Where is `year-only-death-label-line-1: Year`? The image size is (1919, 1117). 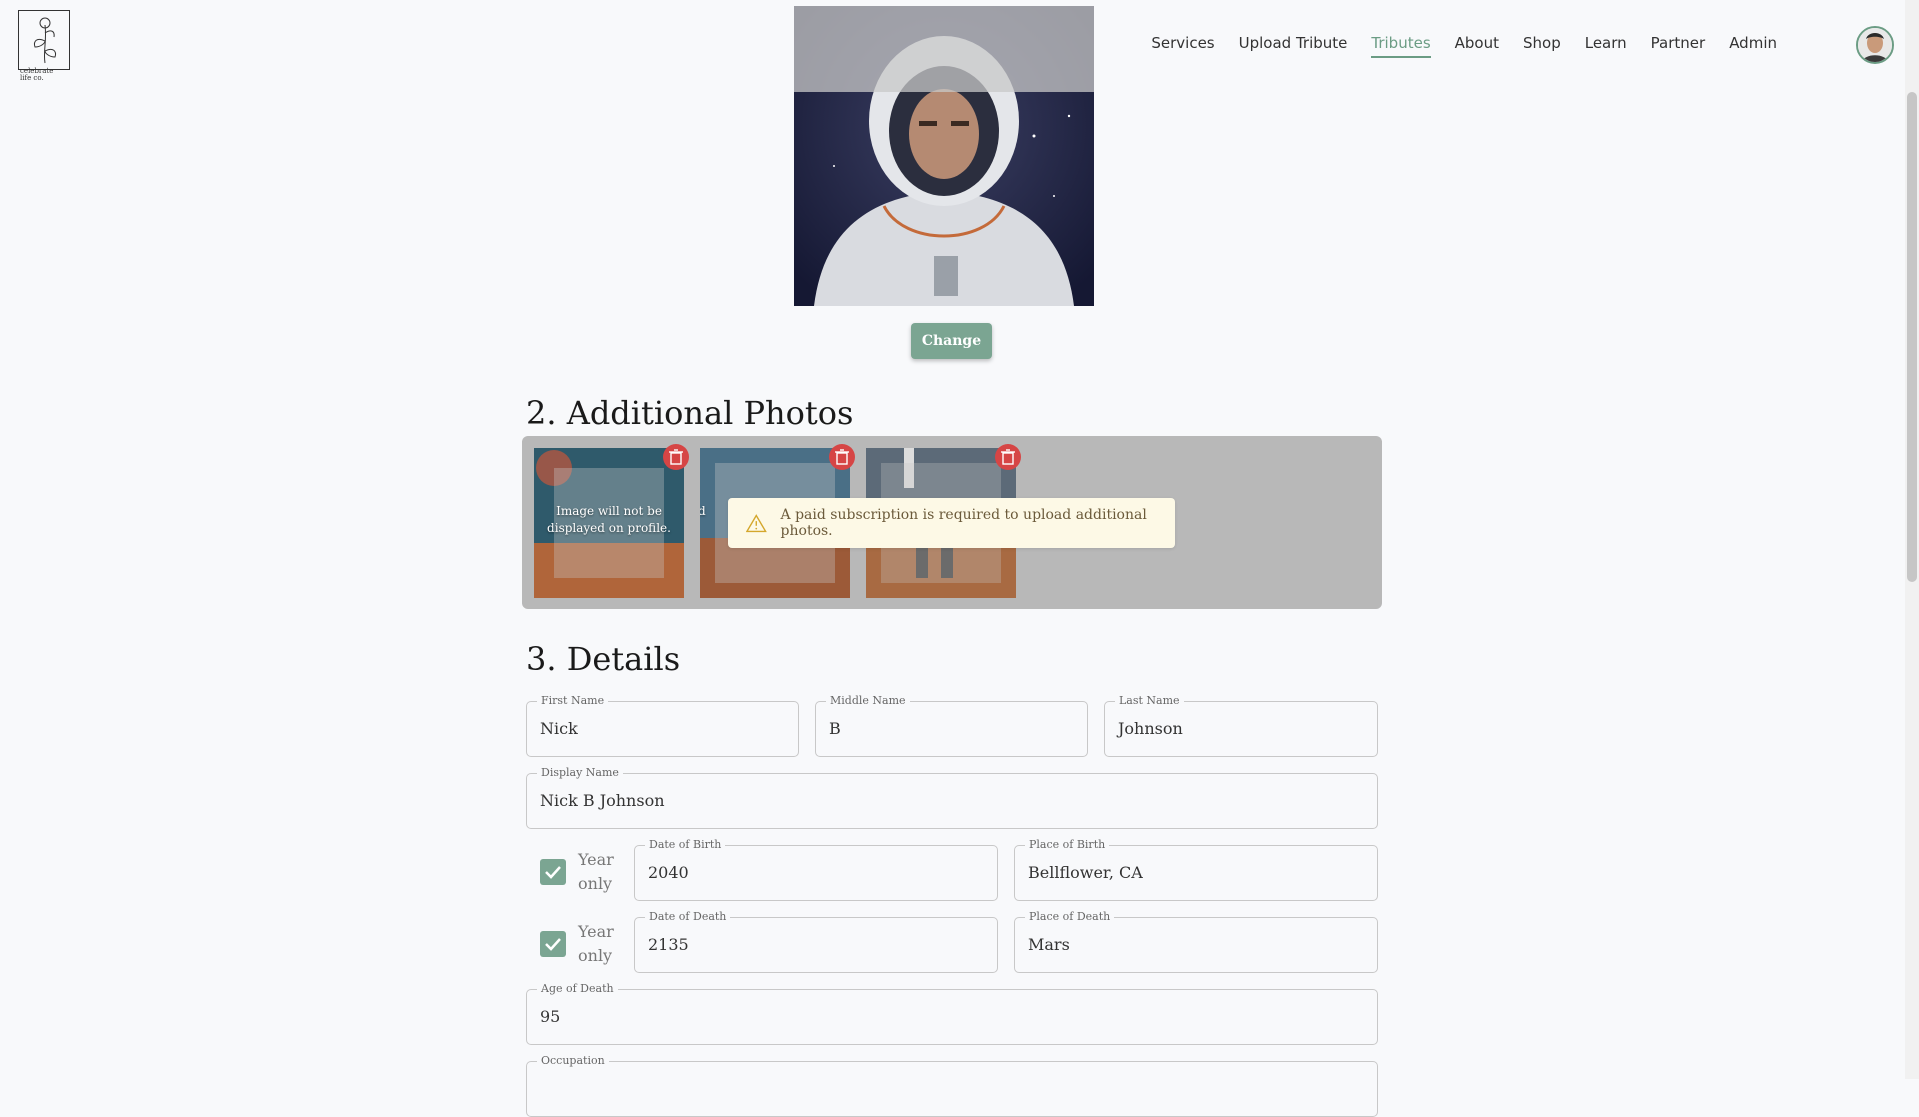
year-only-death-label-line-1: Year is located at coordinates (596, 931).